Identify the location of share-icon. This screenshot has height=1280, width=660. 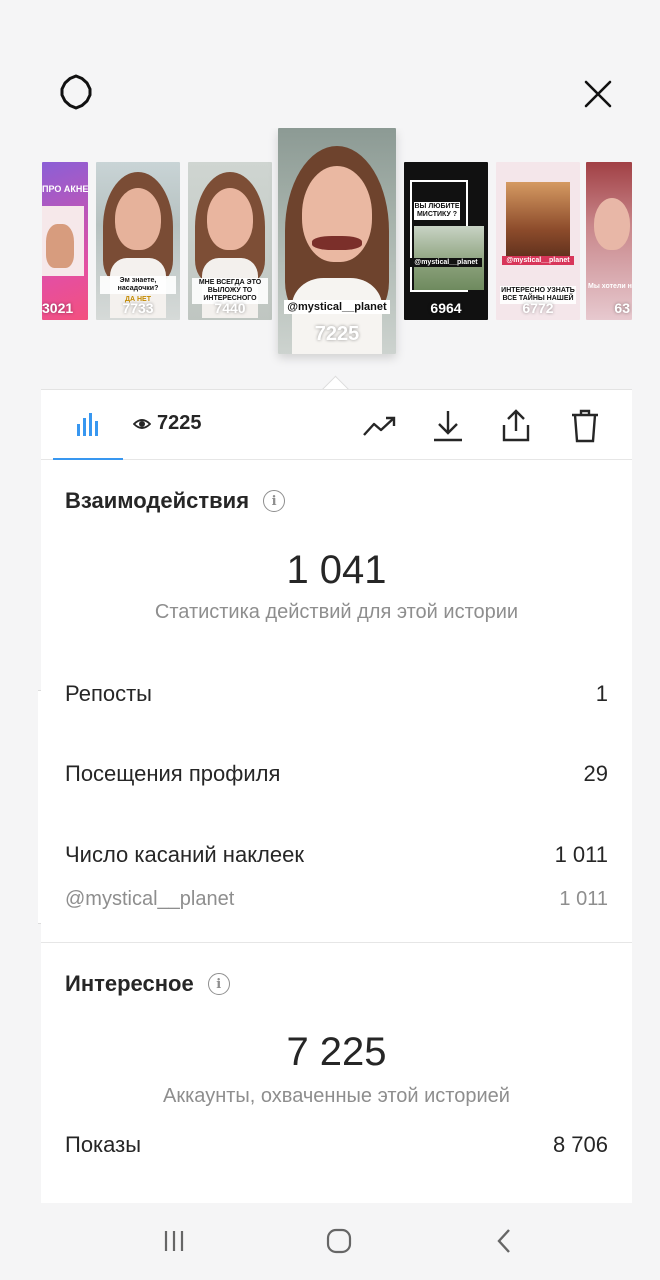
(516, 425).